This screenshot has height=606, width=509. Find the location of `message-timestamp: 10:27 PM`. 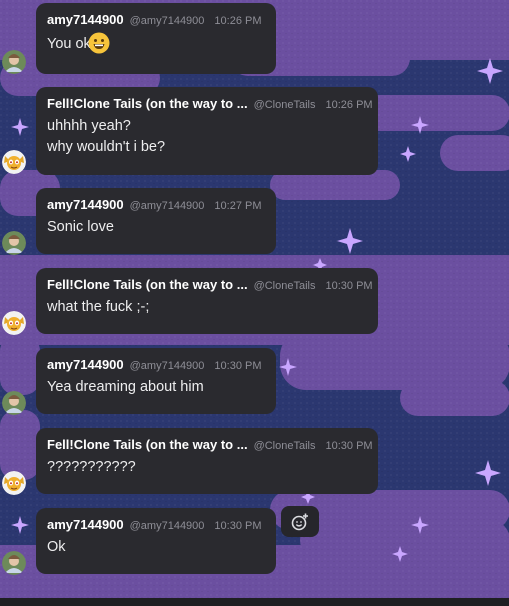

message-timestamp: 10:27 PM is located at coordinates (238, 206).